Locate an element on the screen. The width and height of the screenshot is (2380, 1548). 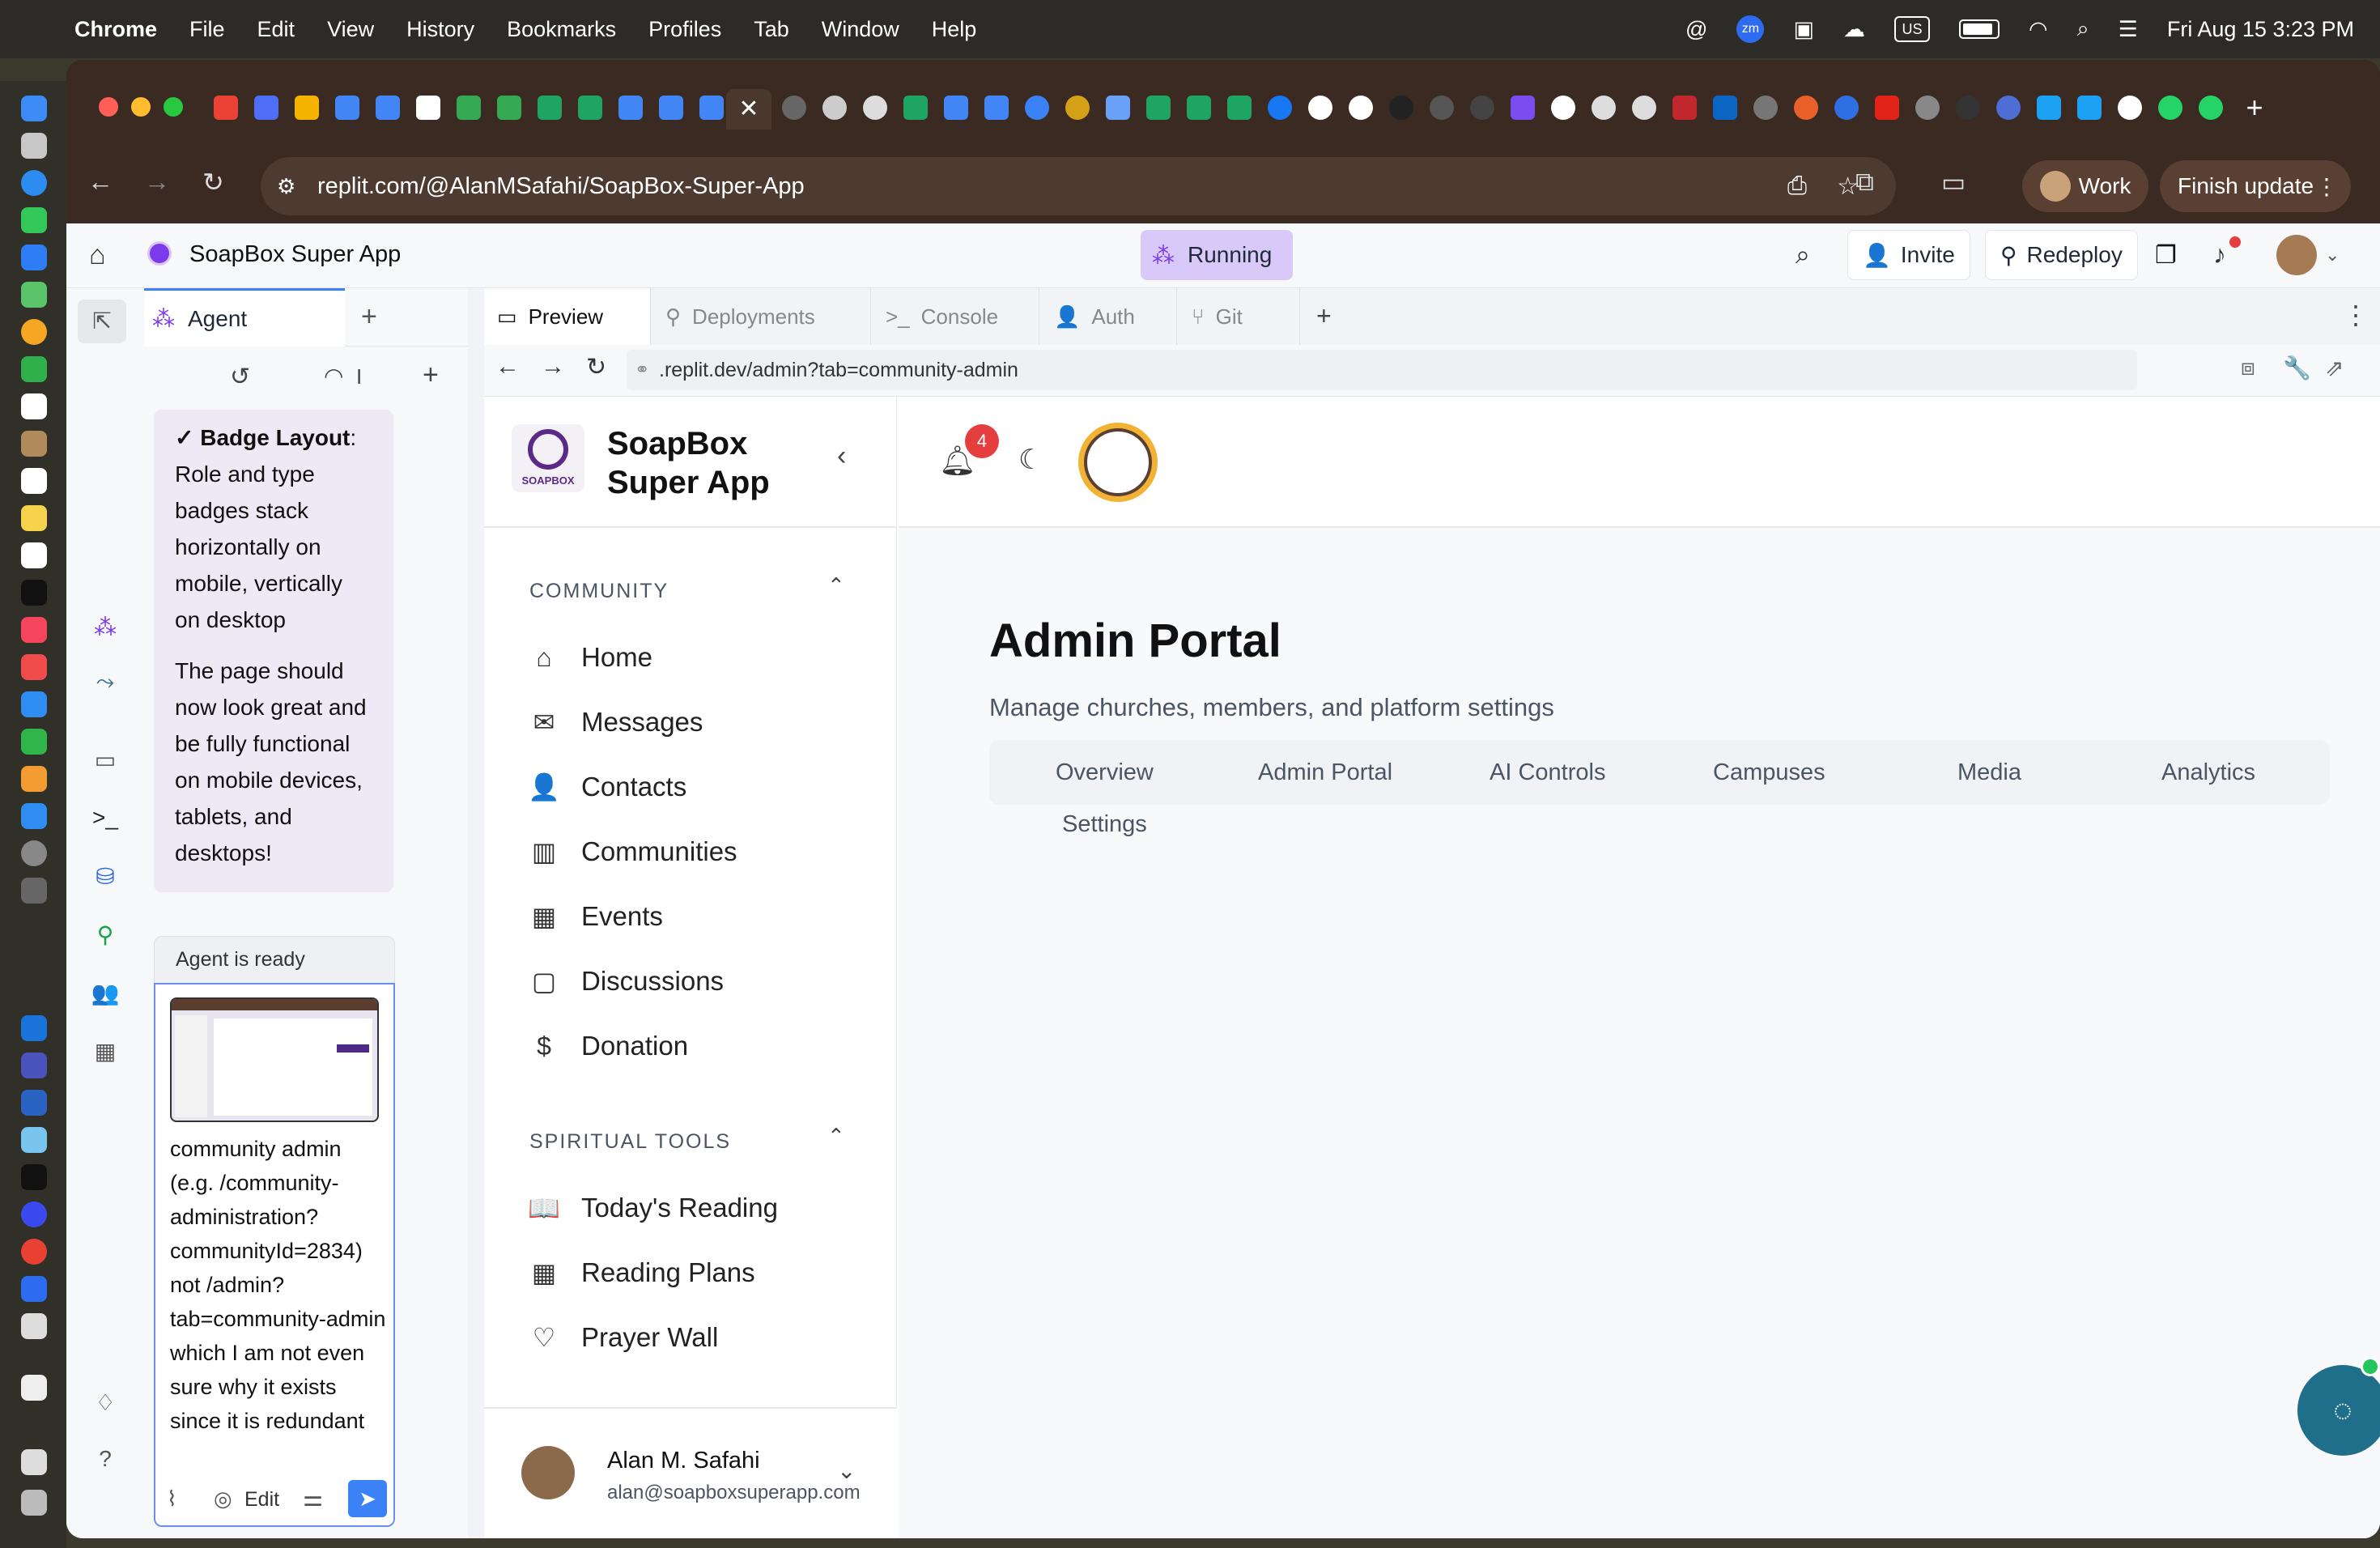
copy-icon: ❐ is located at coordinates (2166, 256).